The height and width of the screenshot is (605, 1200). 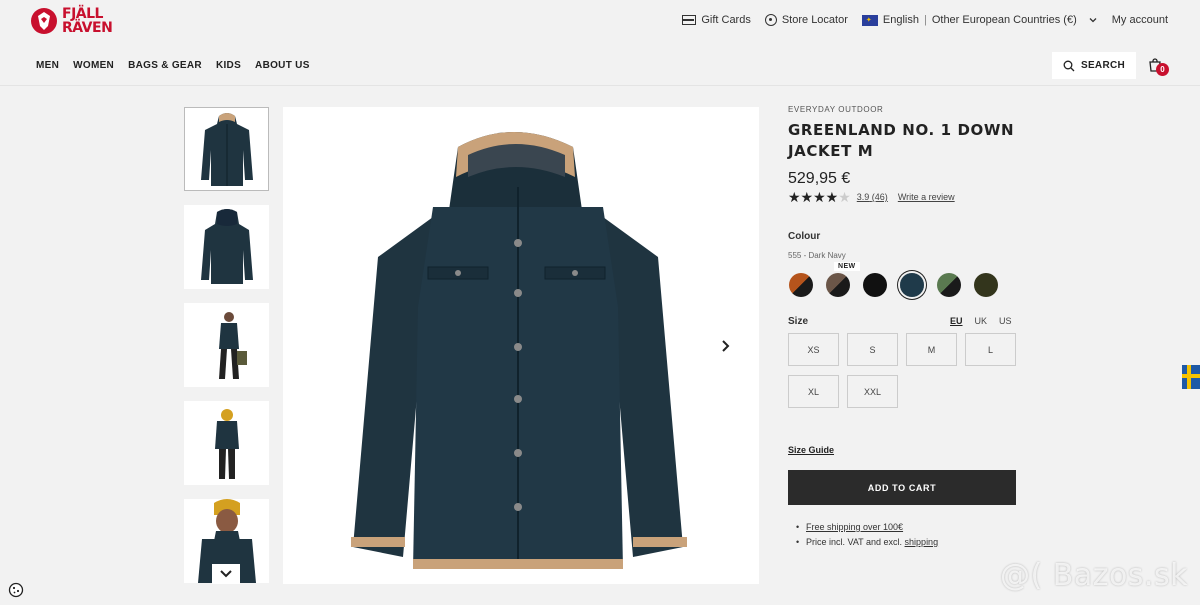 I want to click on nav-item-about-us: ABOUT US, so click(x=282, y=65).